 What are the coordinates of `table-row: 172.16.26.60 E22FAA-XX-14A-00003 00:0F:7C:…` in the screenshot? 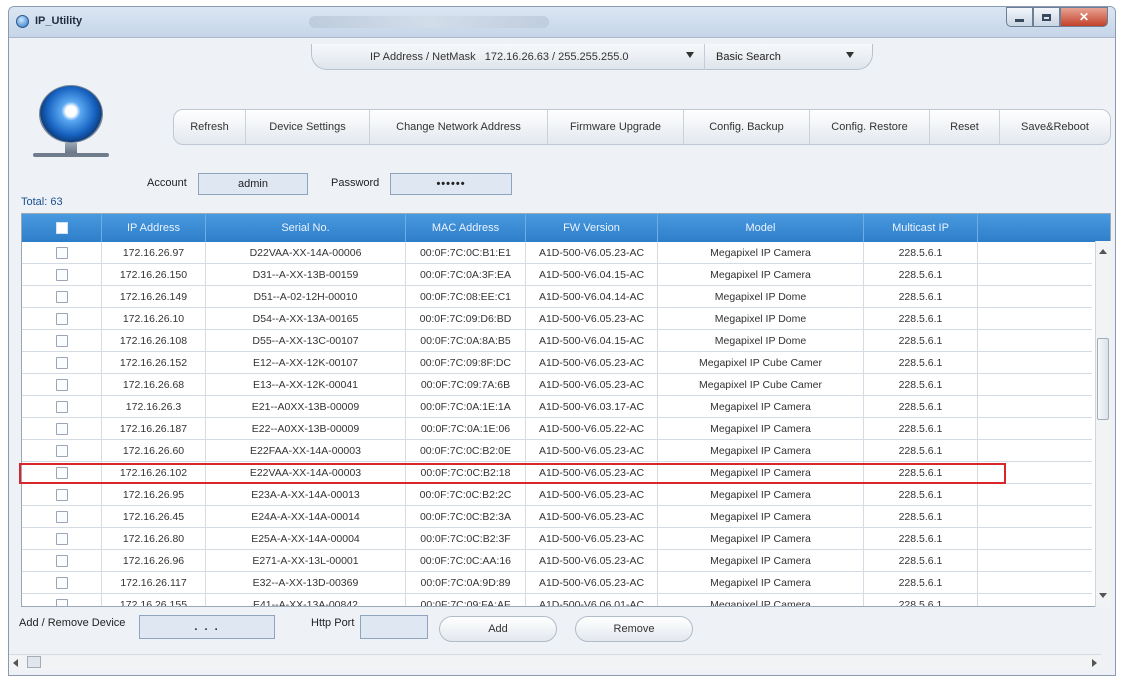 It's located at (557, 451).